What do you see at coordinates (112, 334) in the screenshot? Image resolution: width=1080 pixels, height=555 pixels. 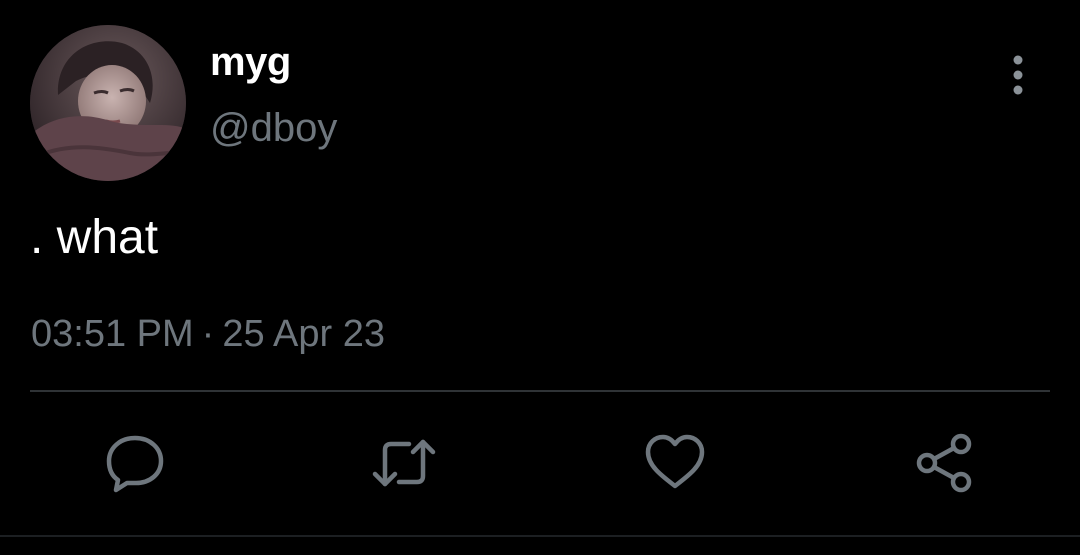 I see `tweet-time: 03:51 PM` at bounding box center [112, 334].